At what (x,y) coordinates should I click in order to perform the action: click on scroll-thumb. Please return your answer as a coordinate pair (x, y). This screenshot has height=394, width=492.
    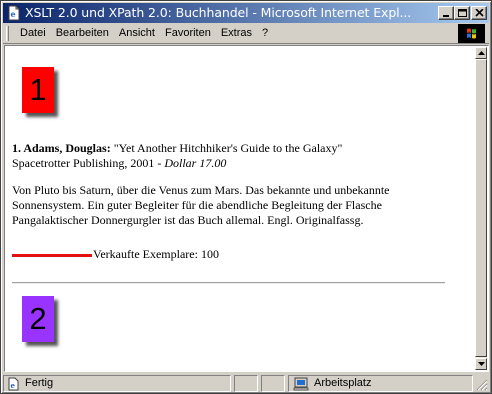
    Looking at the image, I should click on (481, 208).